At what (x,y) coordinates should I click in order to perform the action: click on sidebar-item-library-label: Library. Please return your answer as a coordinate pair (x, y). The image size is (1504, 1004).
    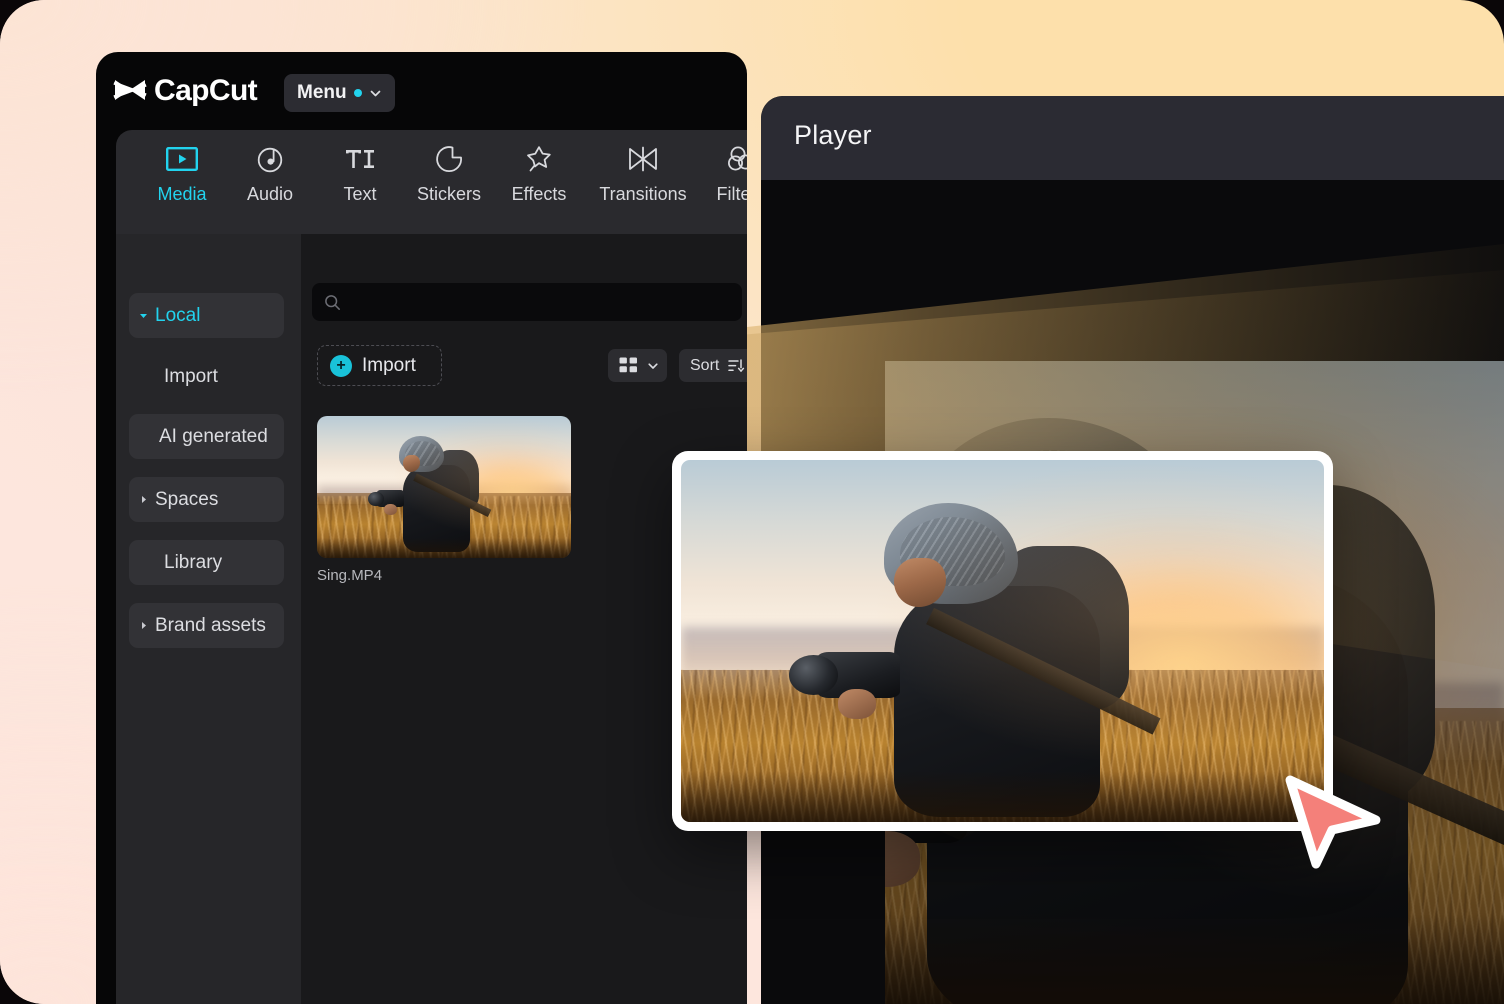
    Looking at the image, I should click on (193, 562).